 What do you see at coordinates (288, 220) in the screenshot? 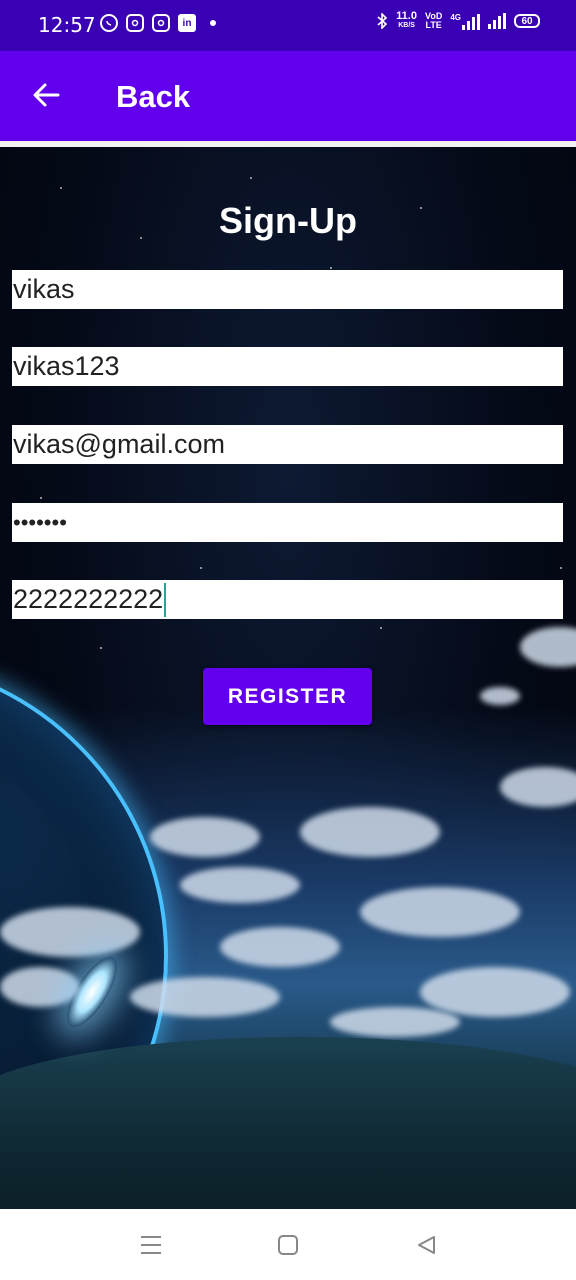
I see `form-title: Sign-Up` at bounding box center [288, 220].